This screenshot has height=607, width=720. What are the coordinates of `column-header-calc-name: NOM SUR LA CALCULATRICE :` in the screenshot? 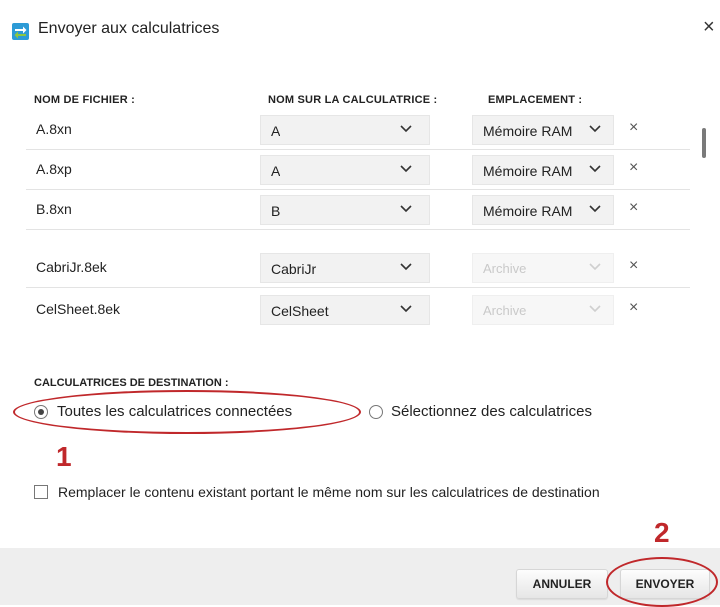 It's located at (353, 100).